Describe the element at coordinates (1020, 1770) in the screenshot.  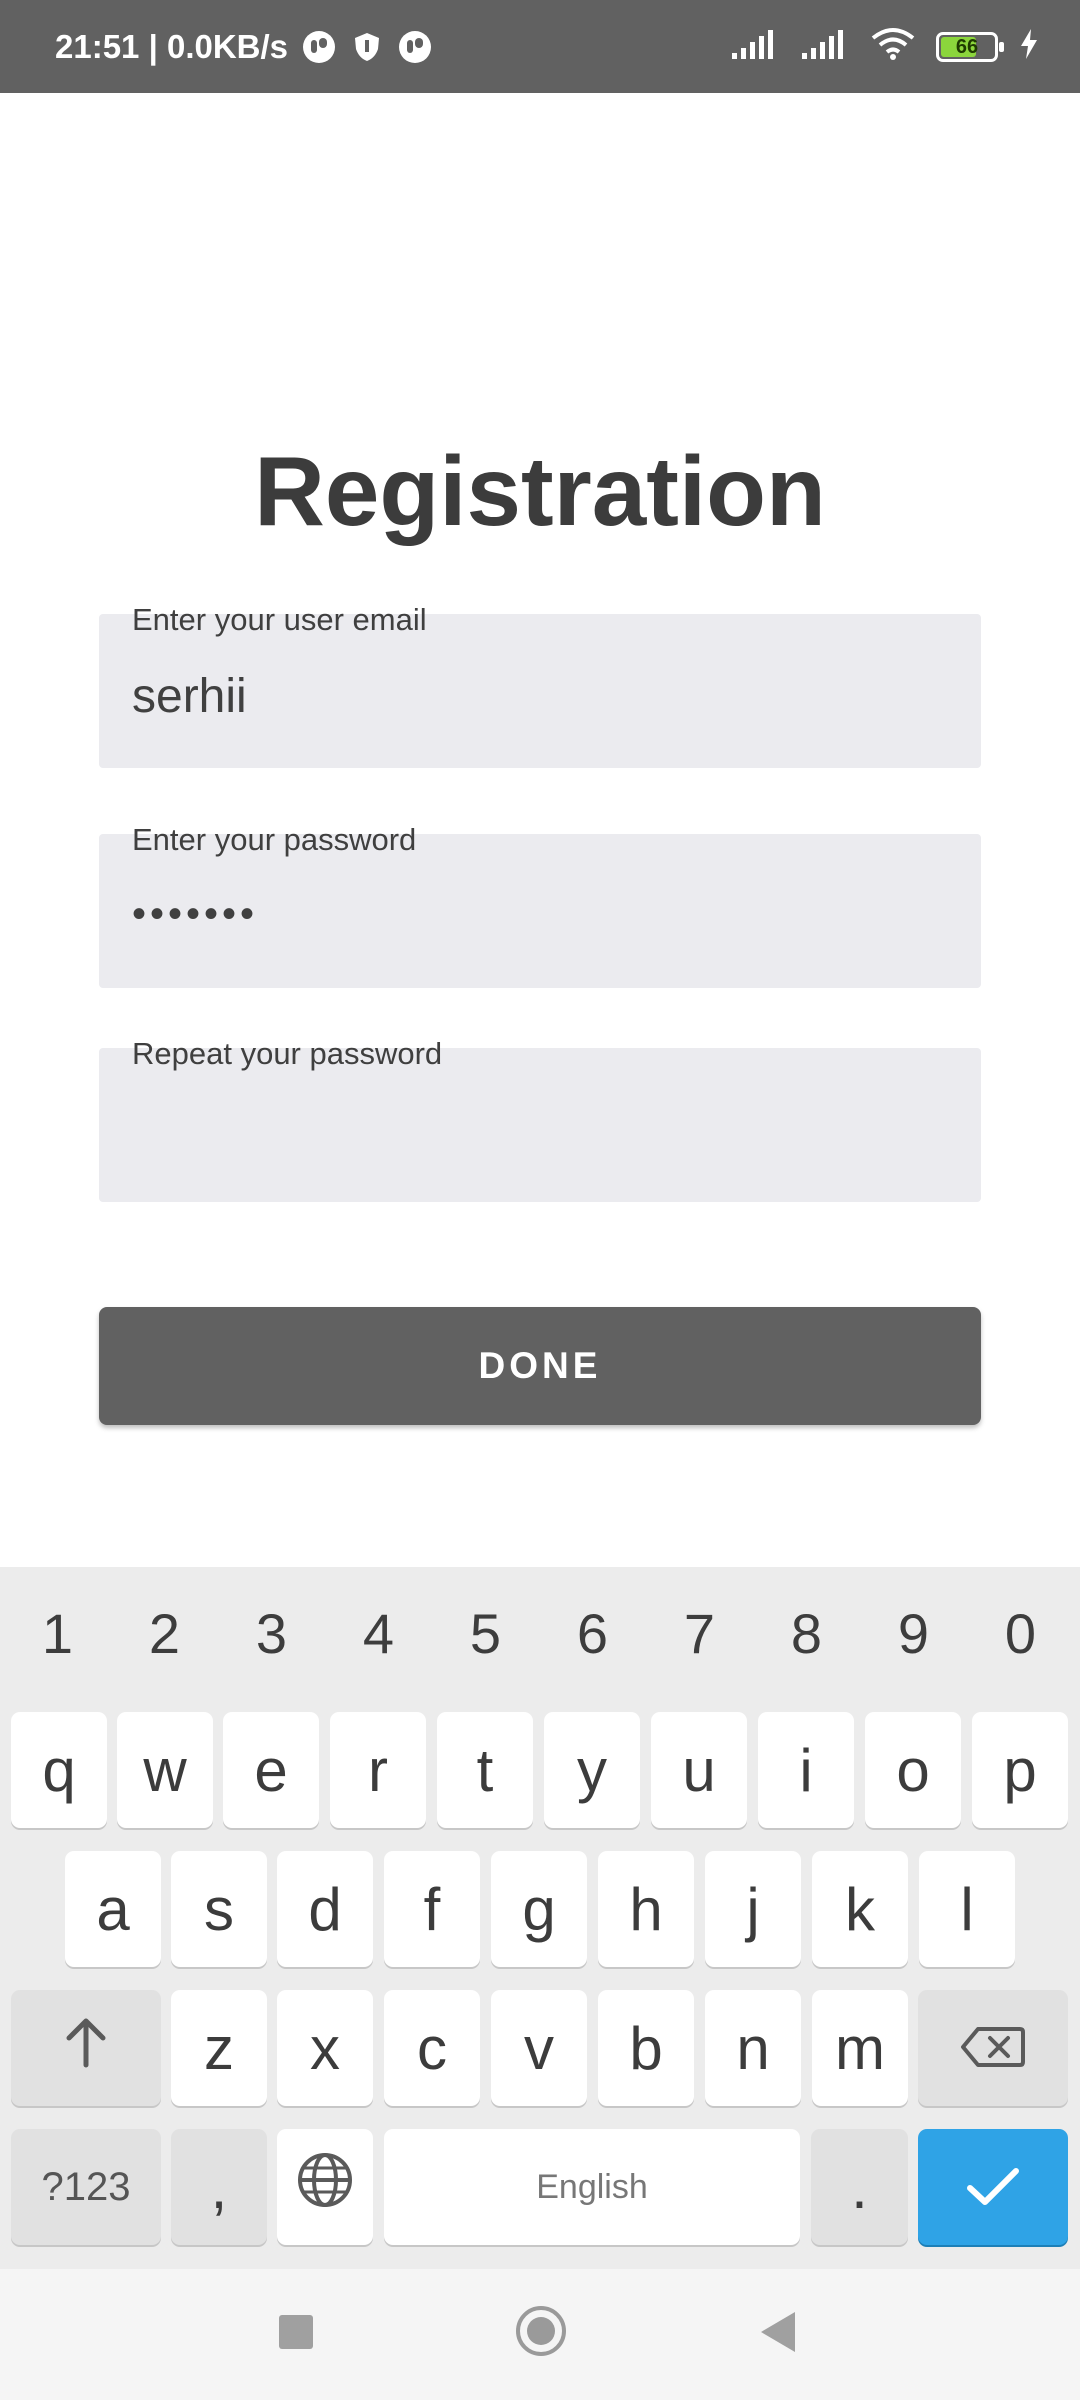
I see `key-p: p` at that location.